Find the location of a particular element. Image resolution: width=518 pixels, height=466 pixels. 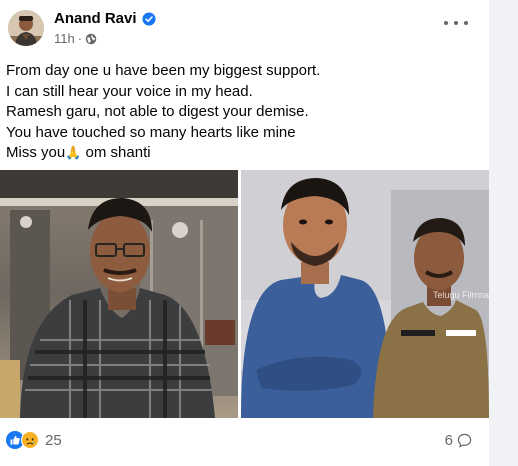

folded-hands-emoji: 🙏 is located at coordinates (73, 152).